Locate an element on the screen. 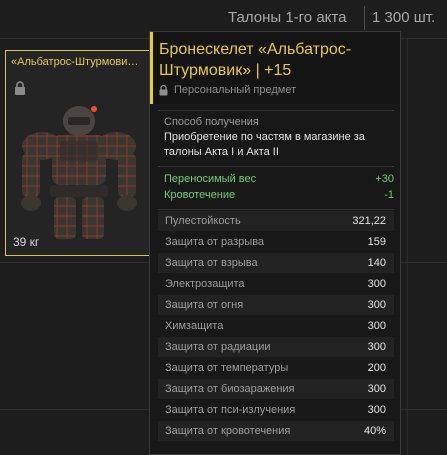 The height and width of the screenshot is (455, 447). exoskeleton-image is located at coordinates (79, 172).